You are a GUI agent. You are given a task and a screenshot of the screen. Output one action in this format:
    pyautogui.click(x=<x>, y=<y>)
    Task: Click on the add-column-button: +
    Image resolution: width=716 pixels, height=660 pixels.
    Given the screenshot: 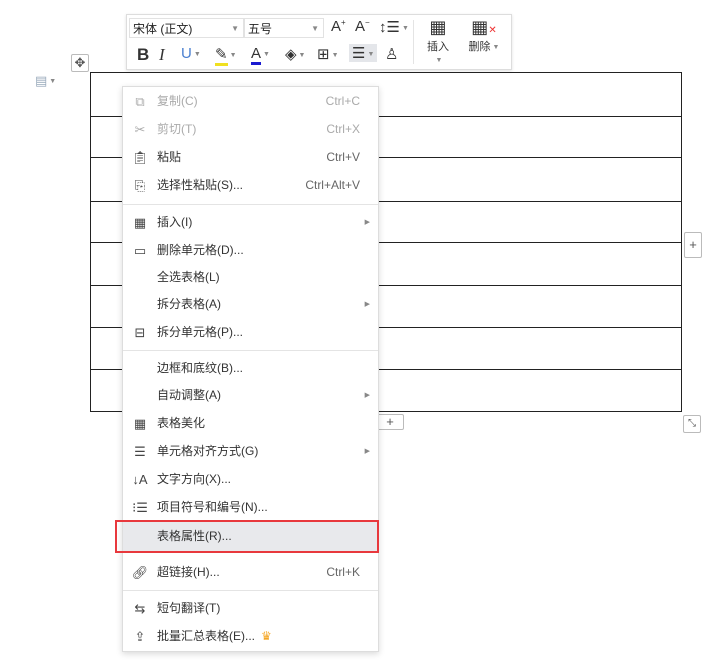 What is the action you would take?
    pyautogui.click(x=693, y=245)
    